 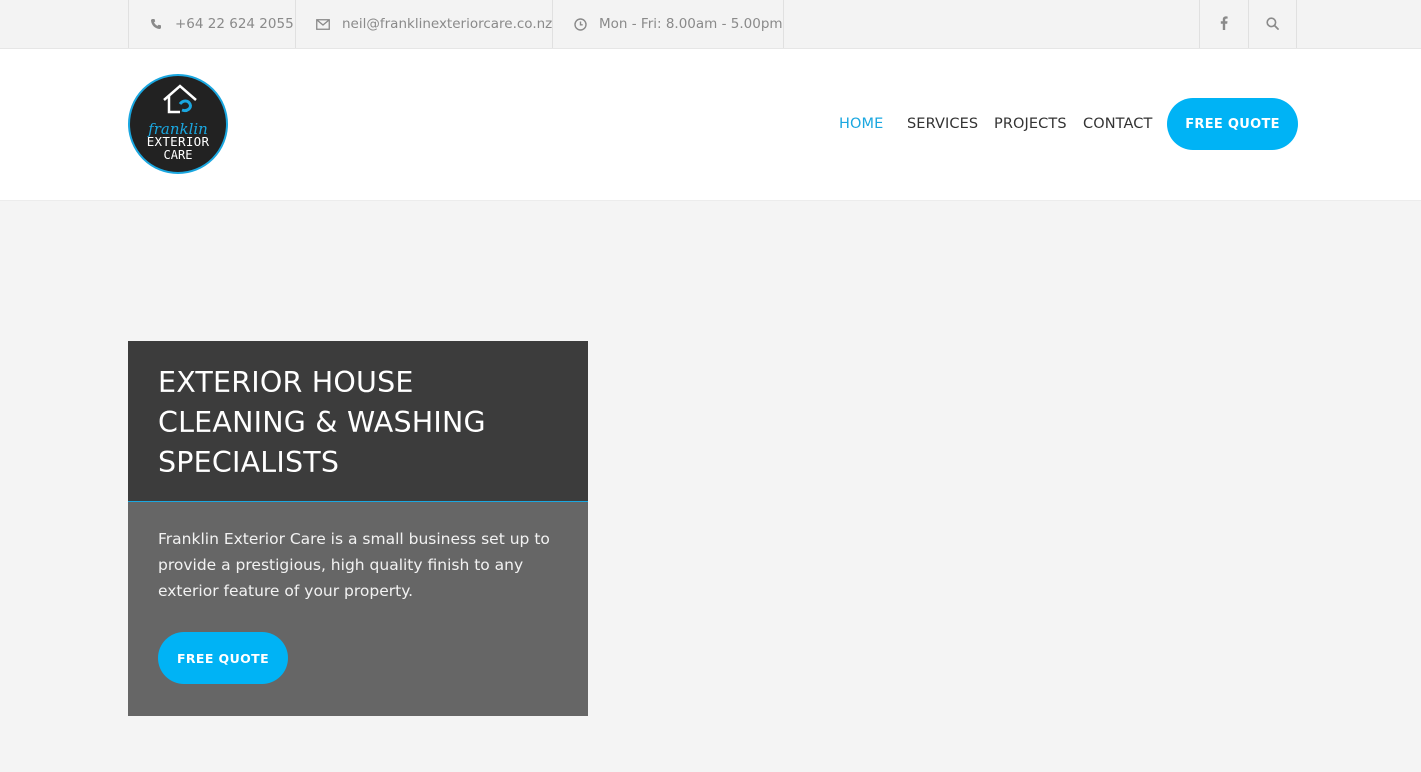 I want to click on facebook-link, so click(x=1223, y=24).